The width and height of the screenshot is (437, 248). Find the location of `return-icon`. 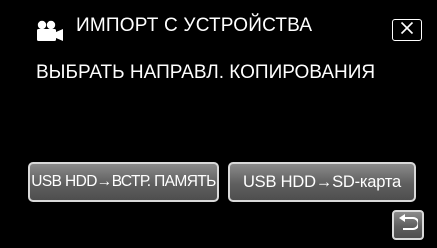

return-icon is located at coordinates (409, 225).